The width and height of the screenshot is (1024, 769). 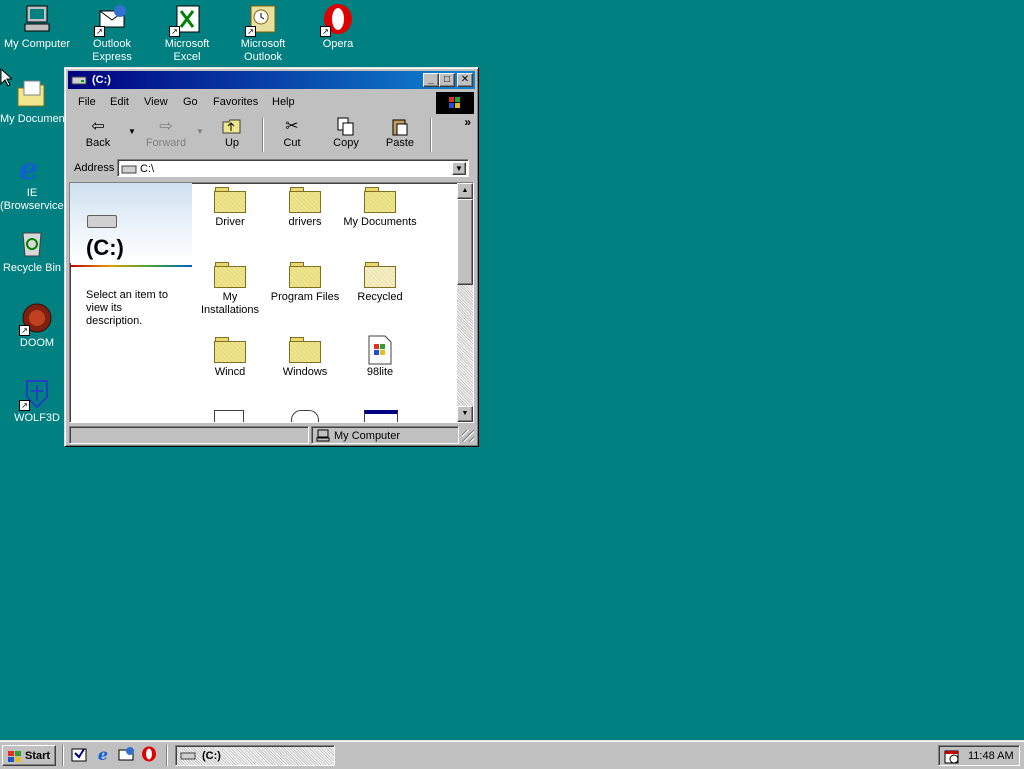 What do you see at coordinates (32, 243) in the screenshot?
I see `recycle-bin-icon` at bounding box center [32, 243].